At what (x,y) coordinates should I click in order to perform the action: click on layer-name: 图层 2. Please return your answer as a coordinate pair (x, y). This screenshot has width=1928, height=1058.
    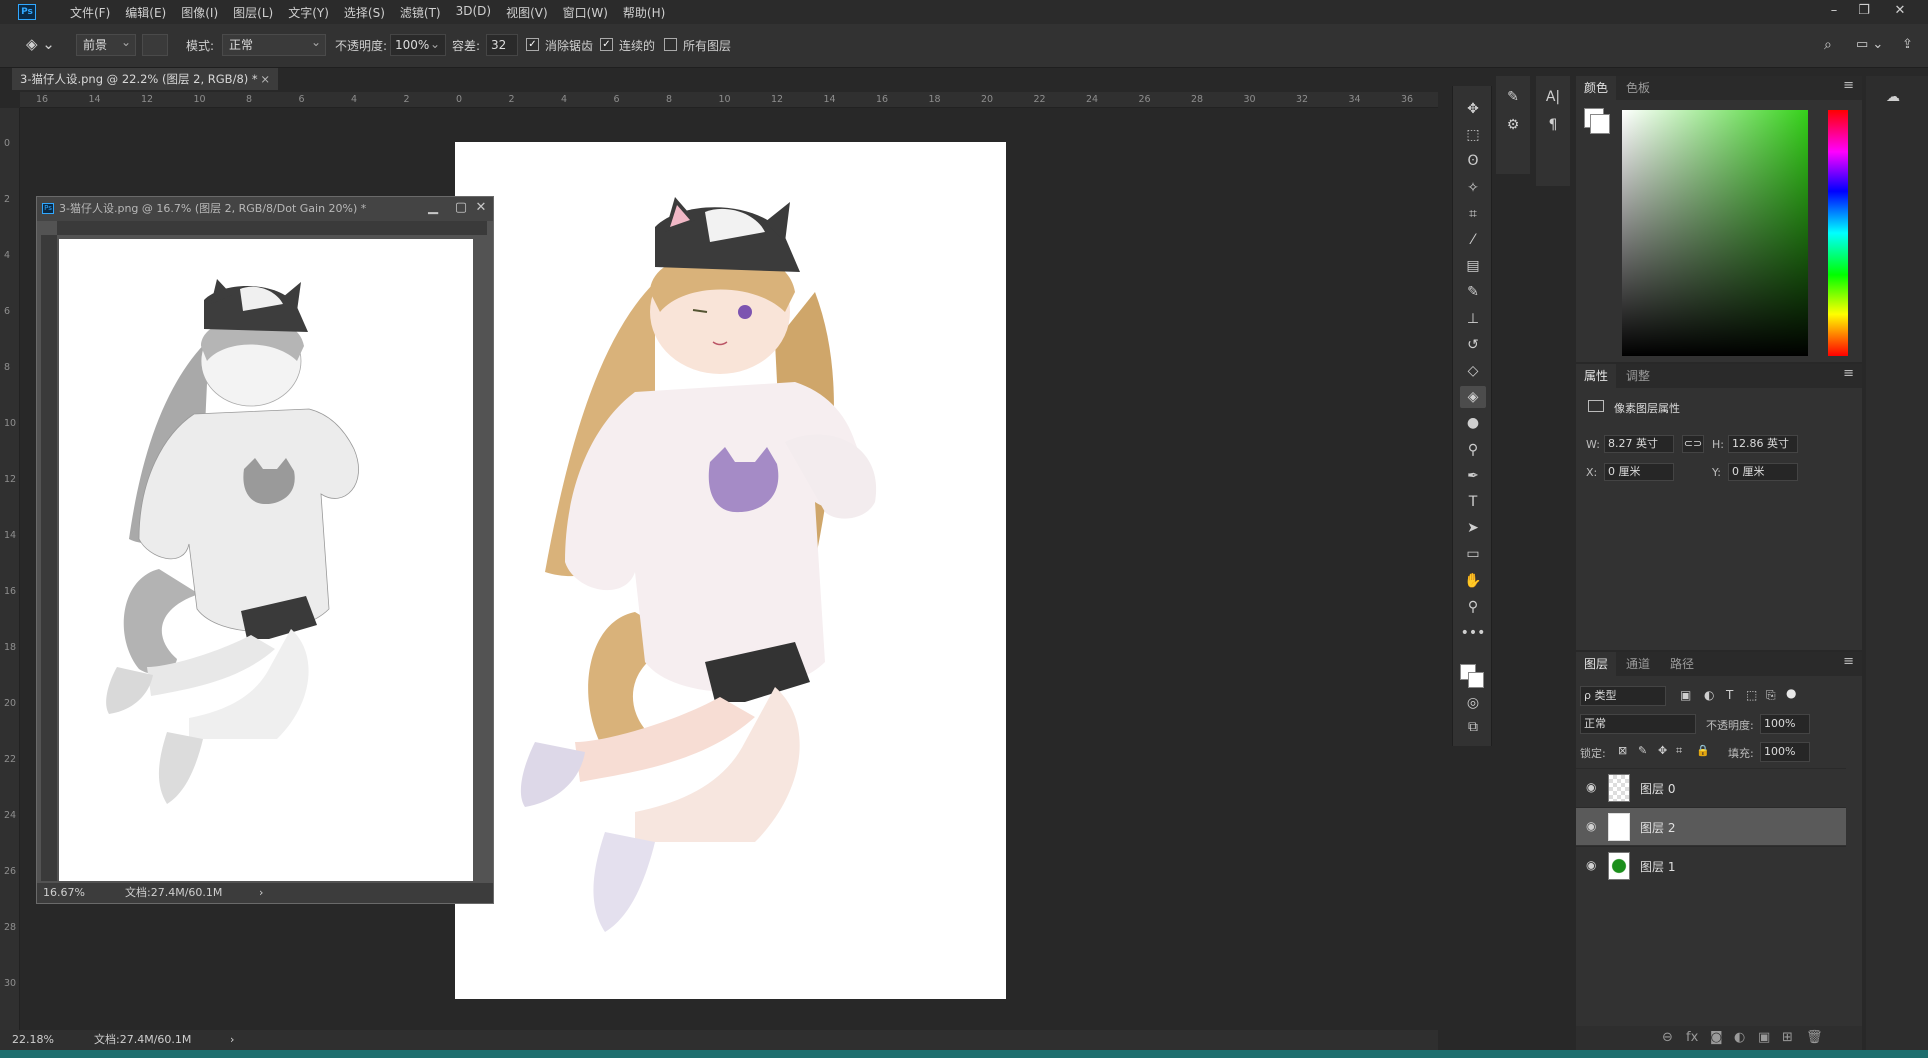
    Looking at the image, I should click on (1657, 827).